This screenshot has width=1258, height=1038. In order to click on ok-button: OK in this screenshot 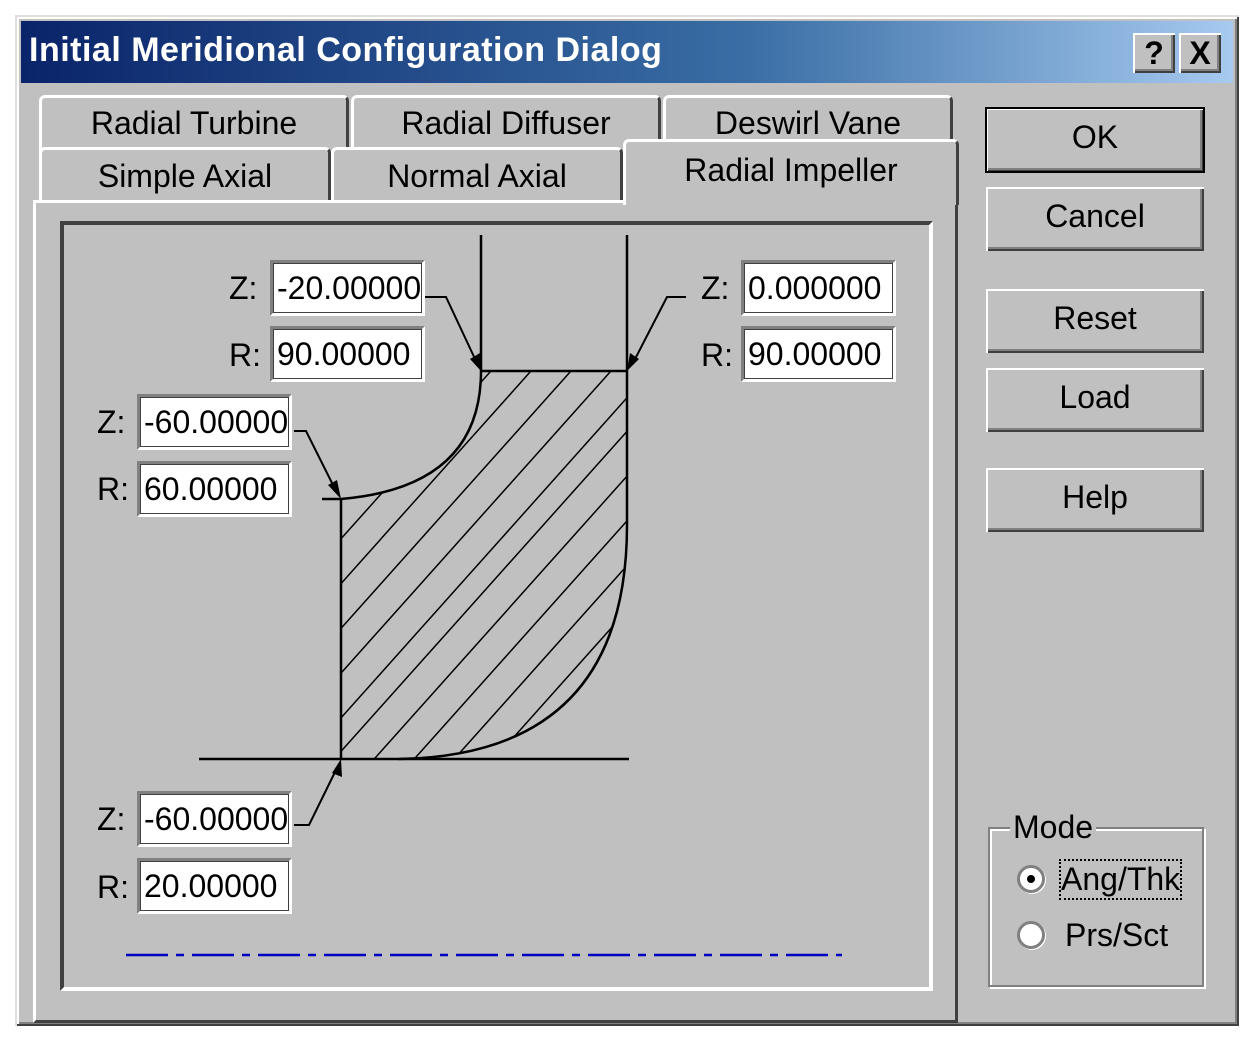, I will do `click(1095, 140)`.